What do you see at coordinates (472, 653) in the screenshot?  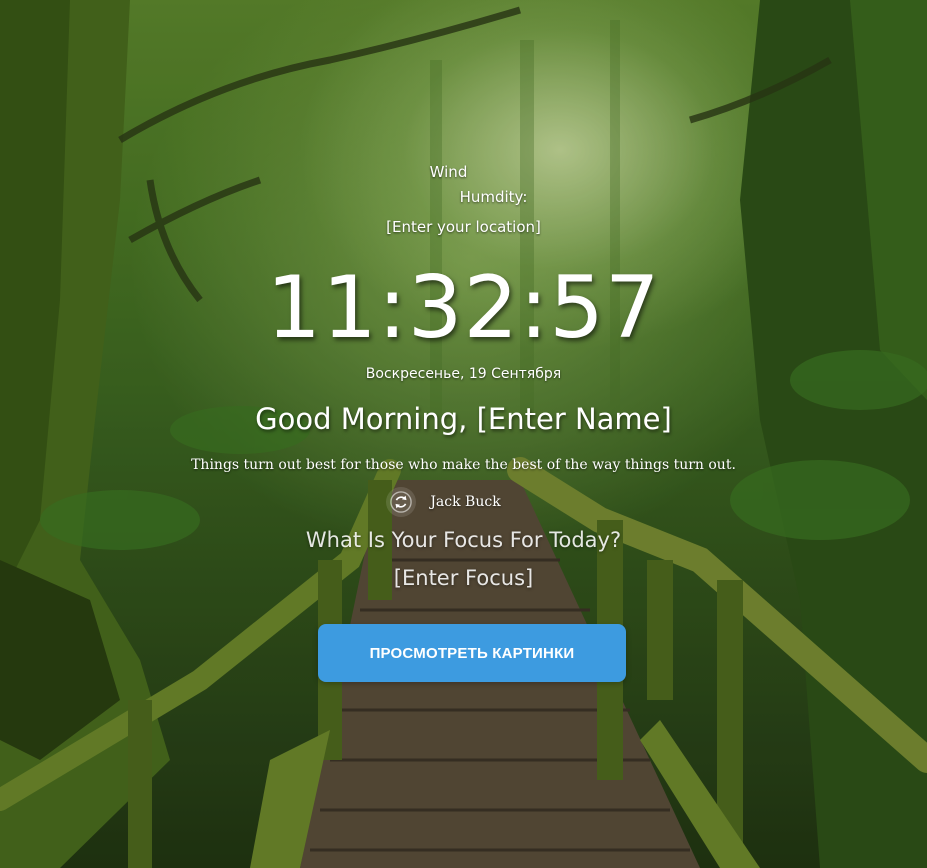 I see `view-pictures-button: ПРОСМОТРЕТЬ КАРТИНКИ` at bounding box center [472, 653].